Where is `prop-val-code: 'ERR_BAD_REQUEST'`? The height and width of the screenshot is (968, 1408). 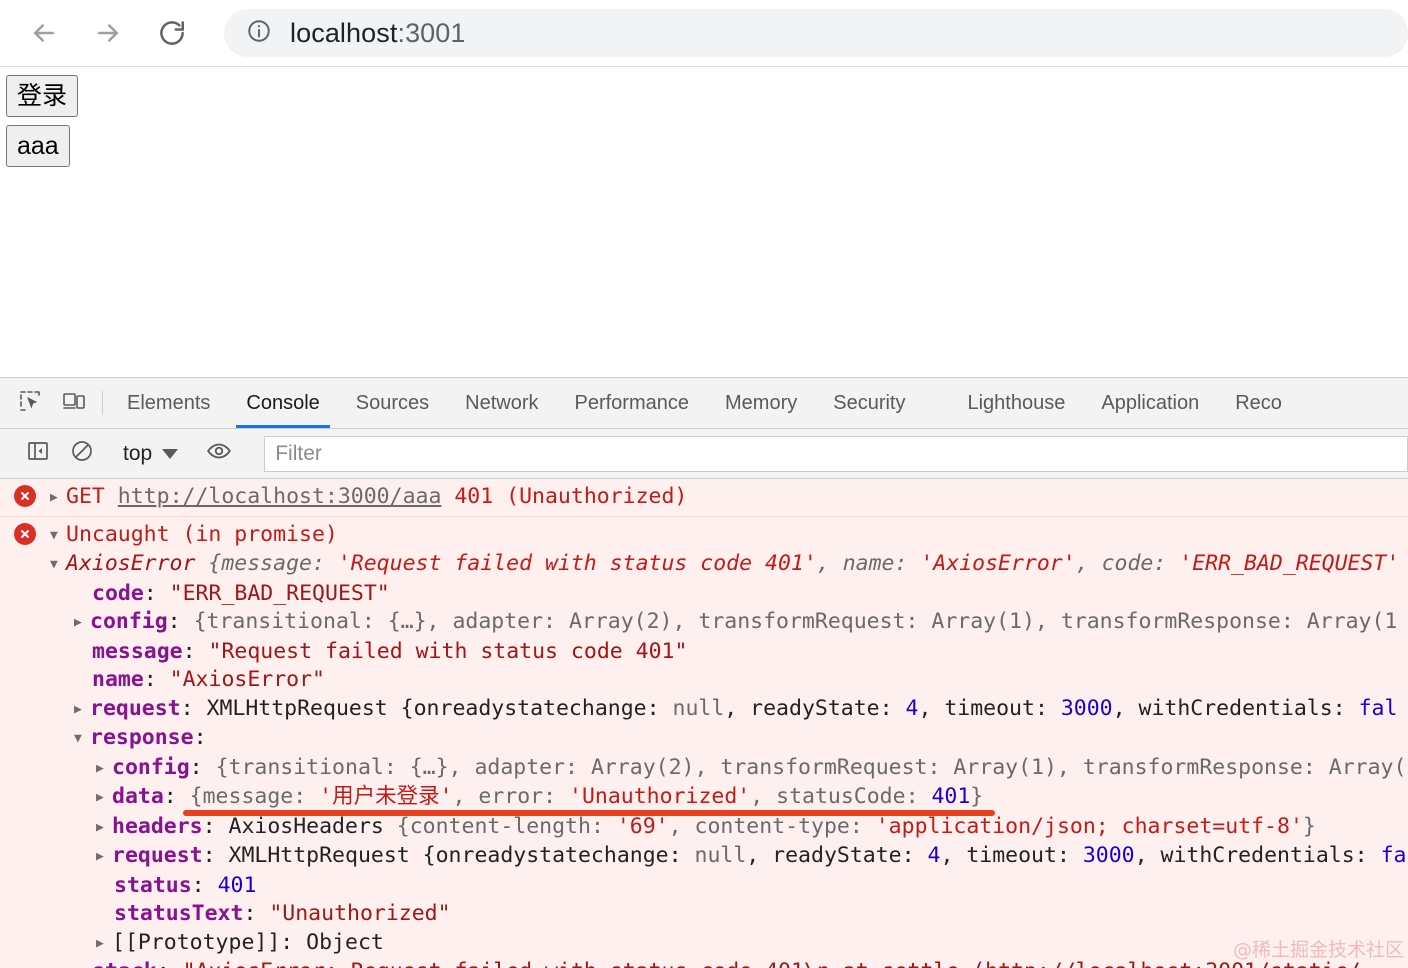 prop-val-code: 'ERR_BAD_REQUEST' is located at coordinates (1283, 563).